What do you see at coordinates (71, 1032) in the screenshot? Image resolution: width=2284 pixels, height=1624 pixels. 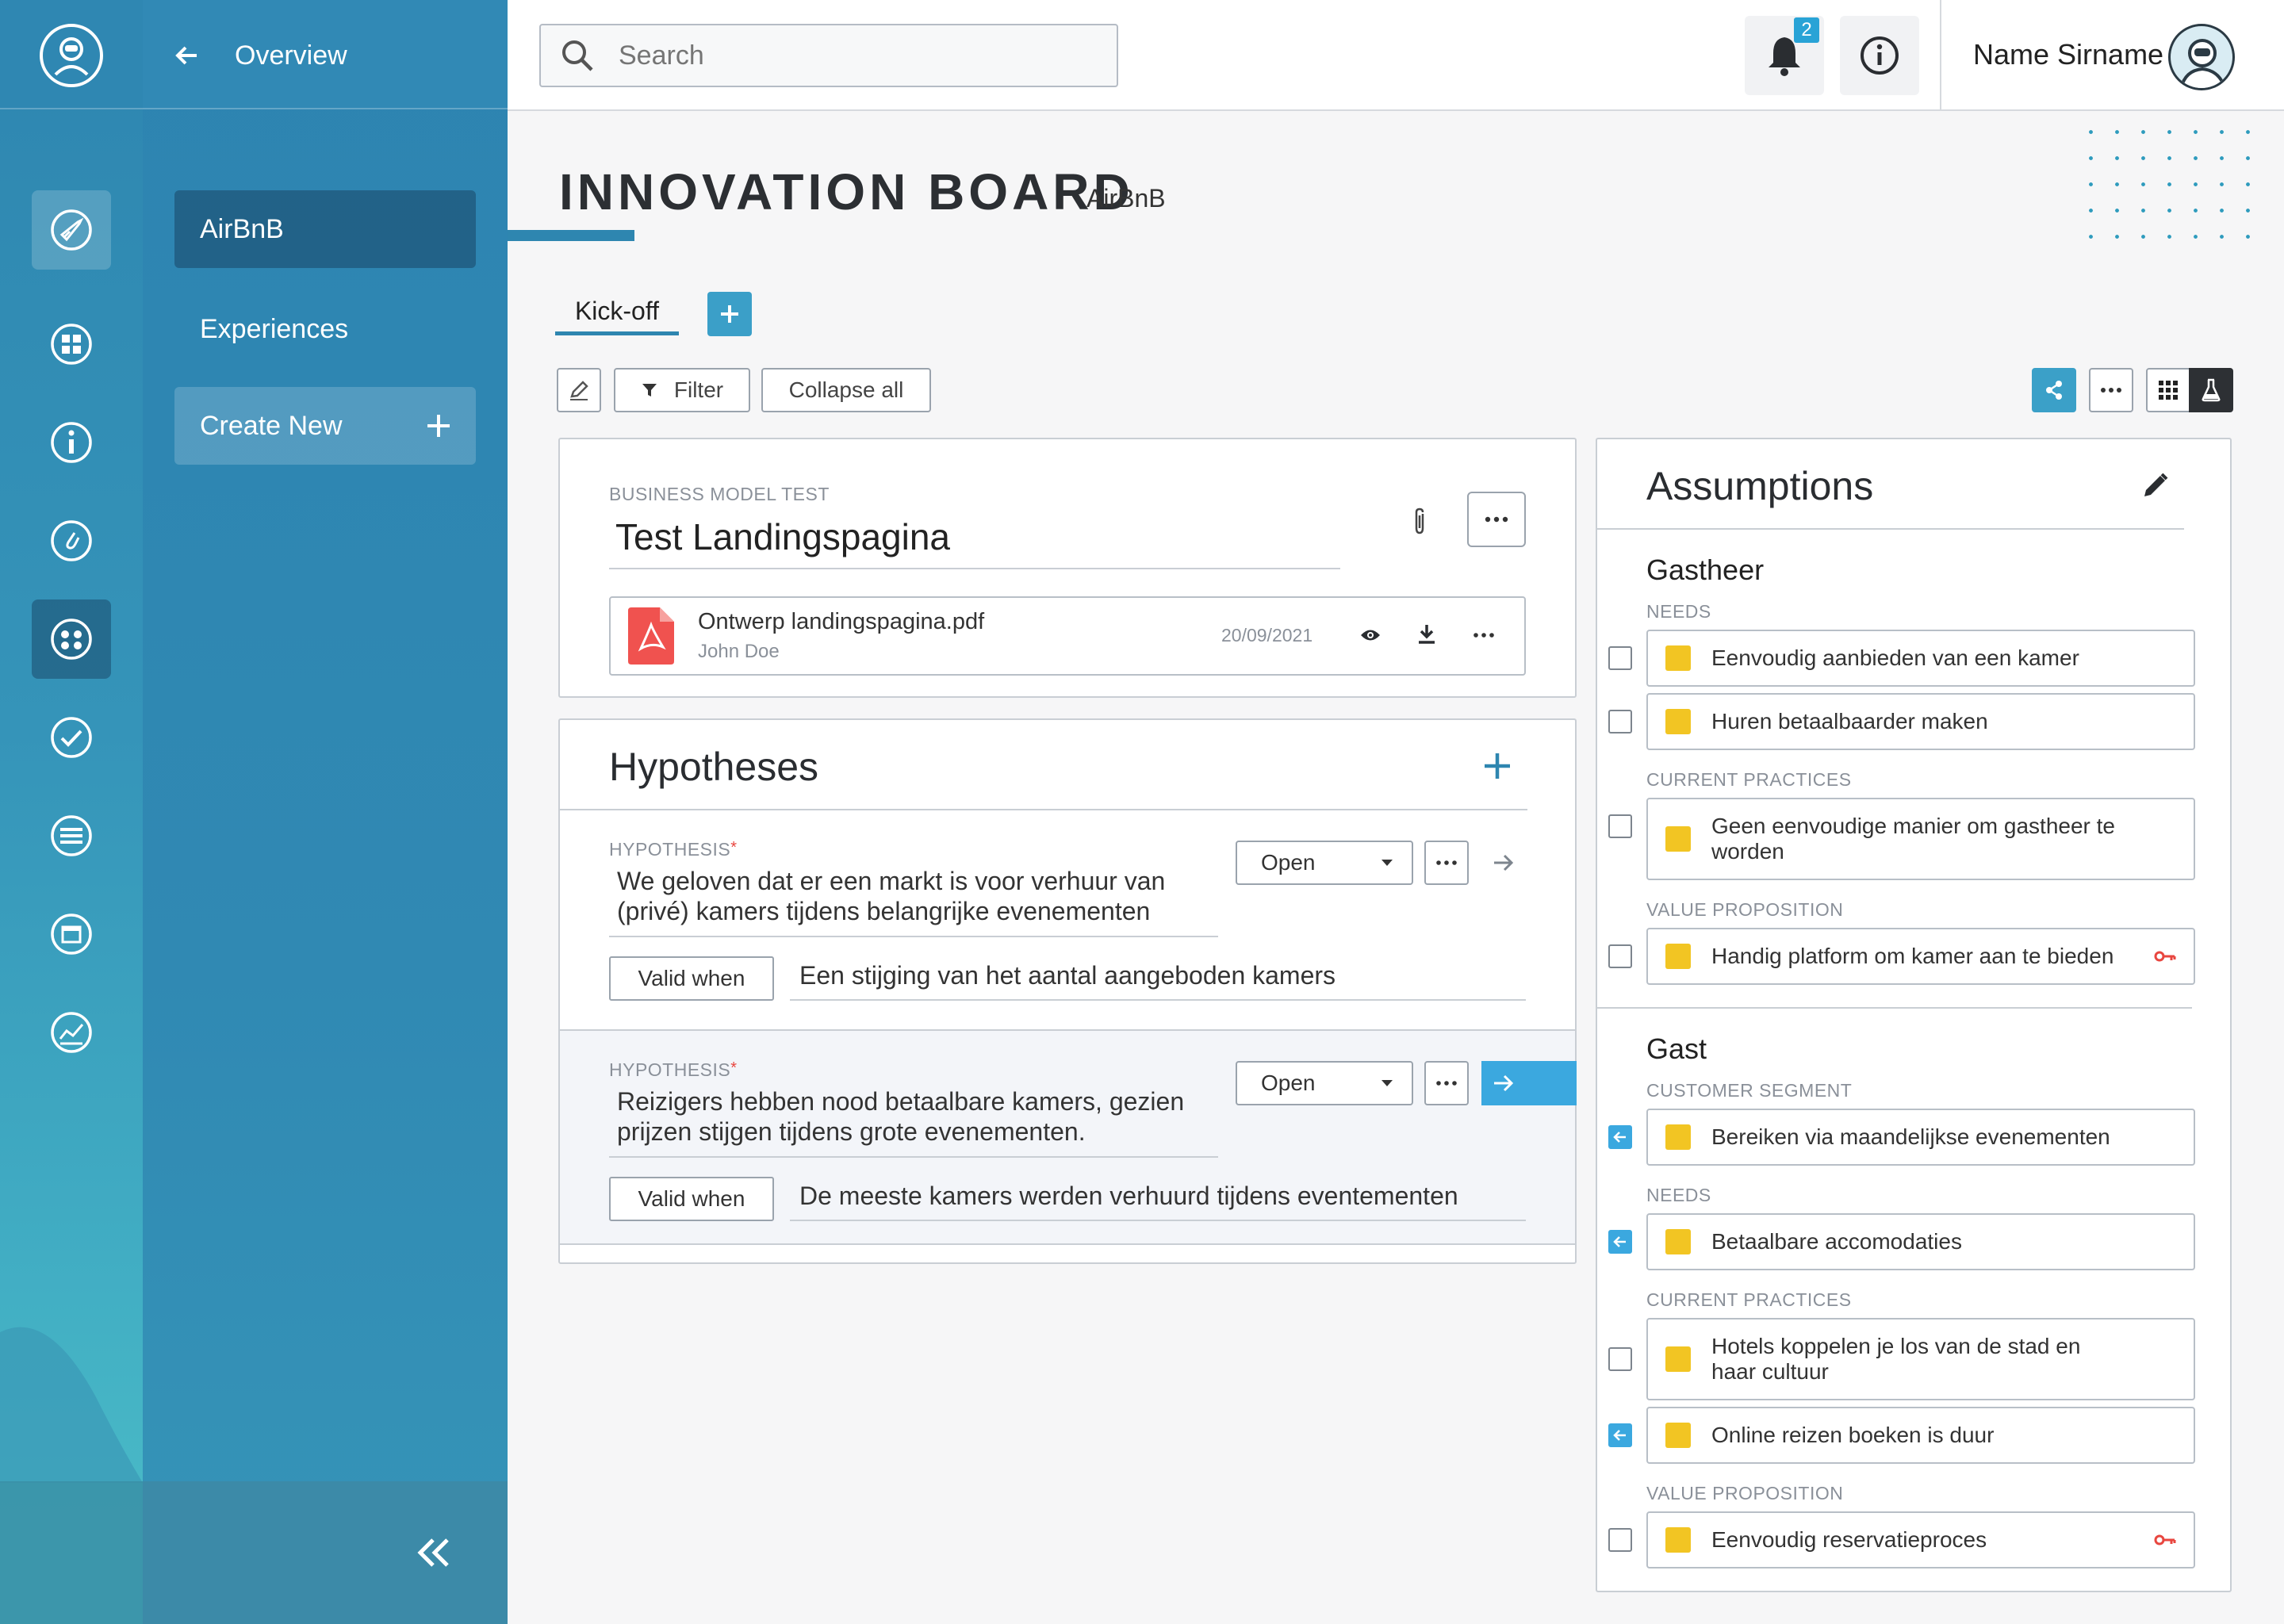 I see `rail-chart-icon` at bounding box center [71, 1032].